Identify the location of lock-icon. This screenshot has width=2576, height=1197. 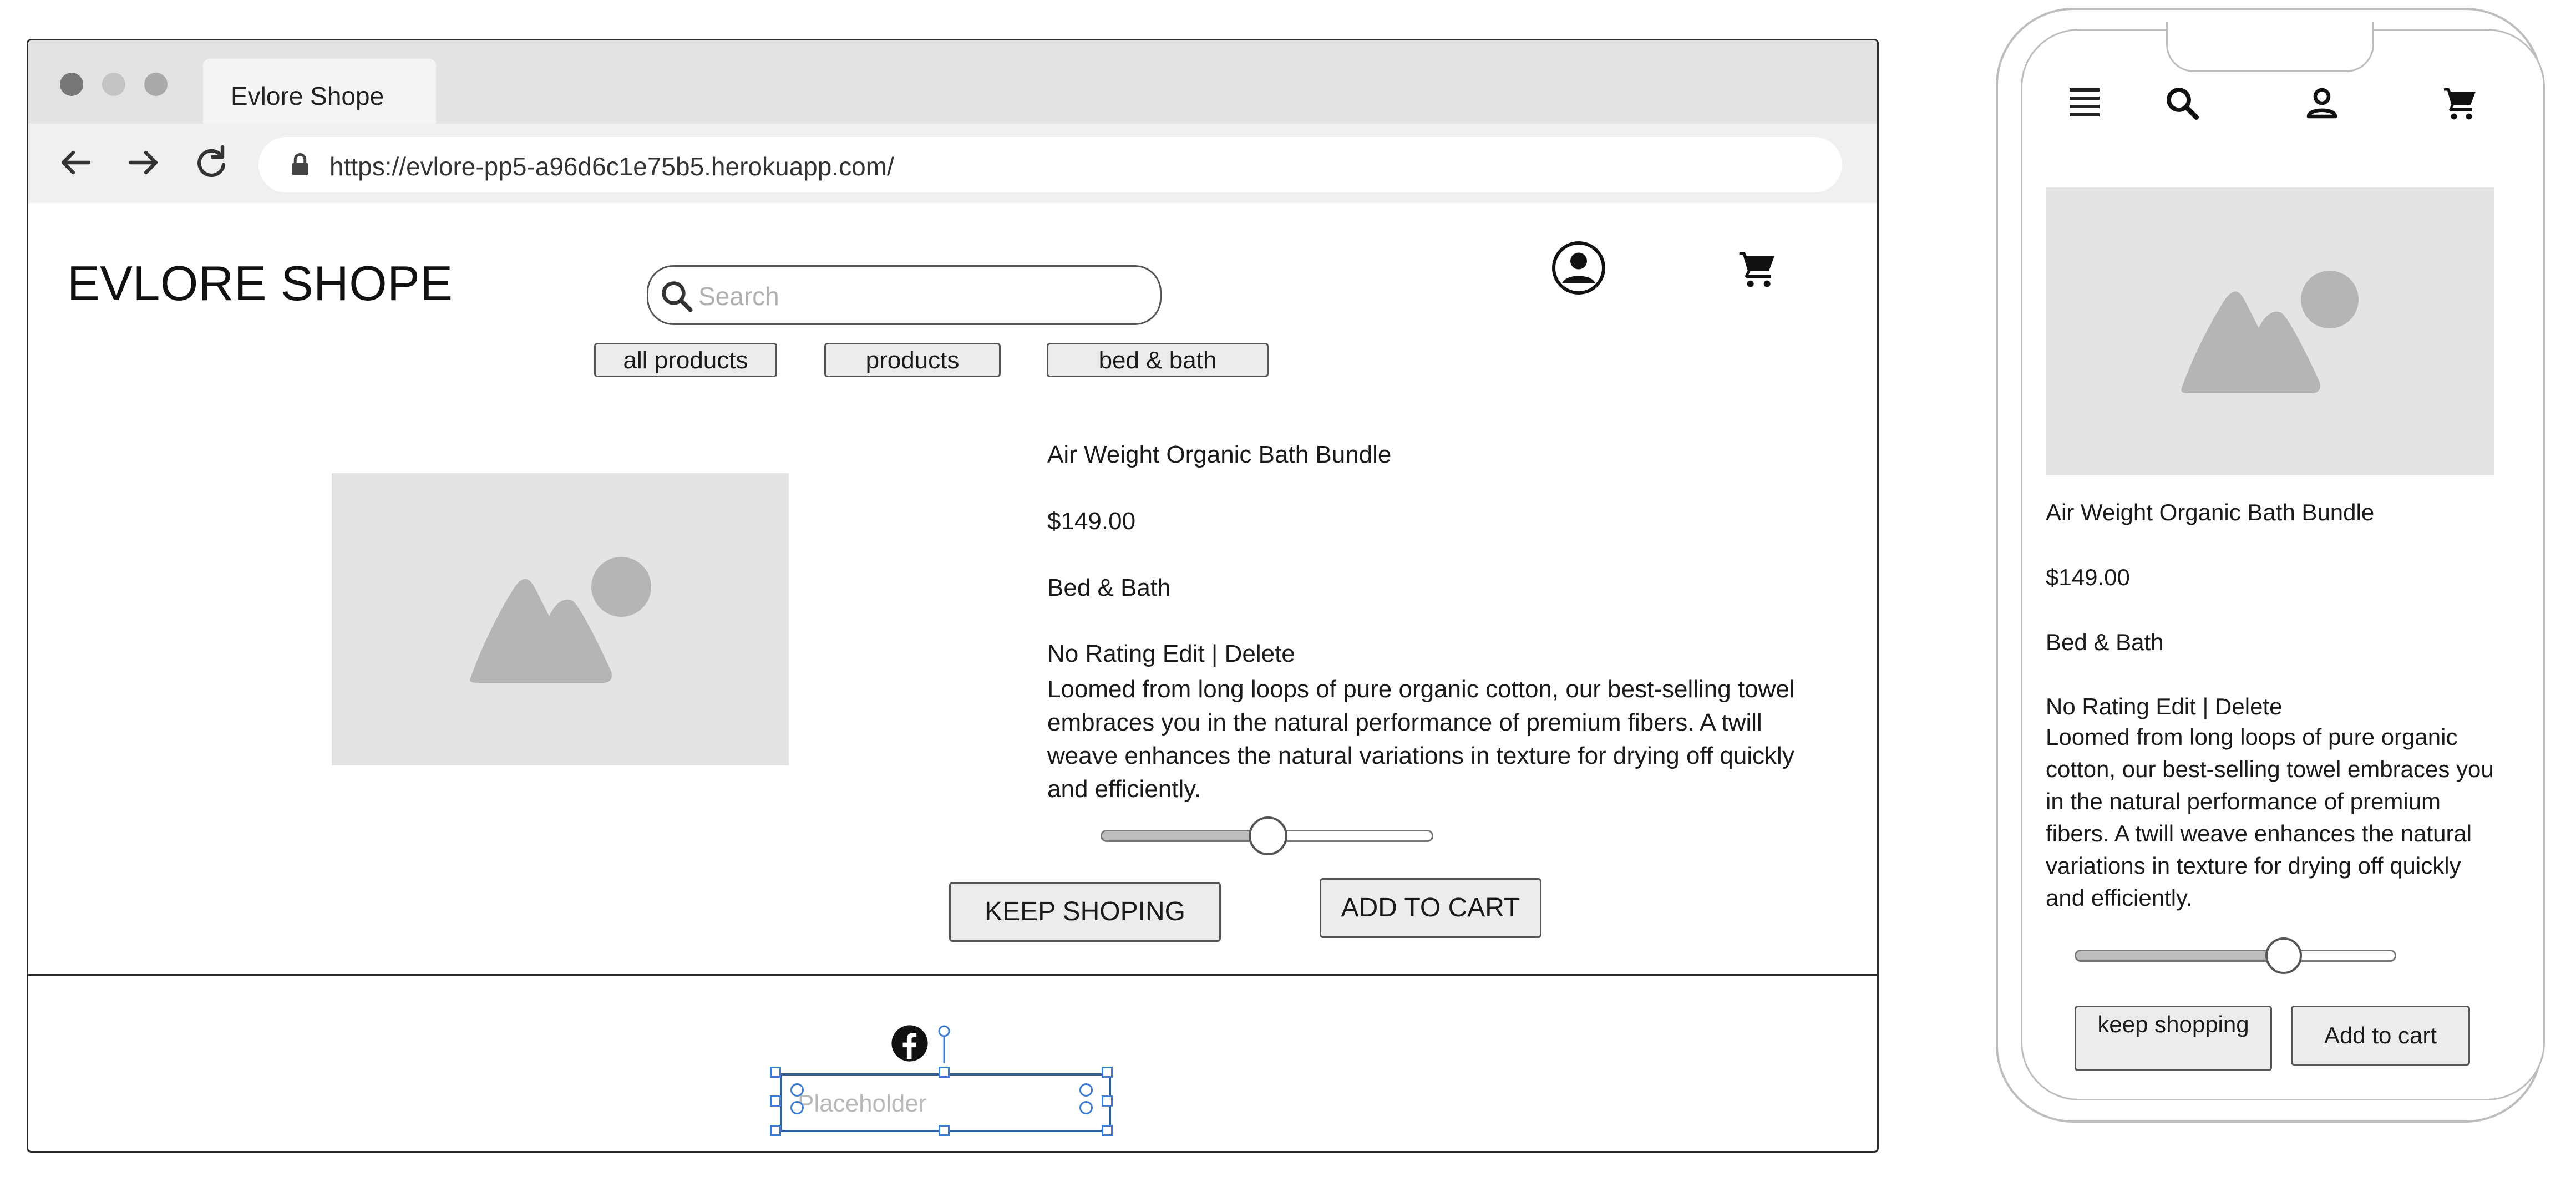
(300, 164).